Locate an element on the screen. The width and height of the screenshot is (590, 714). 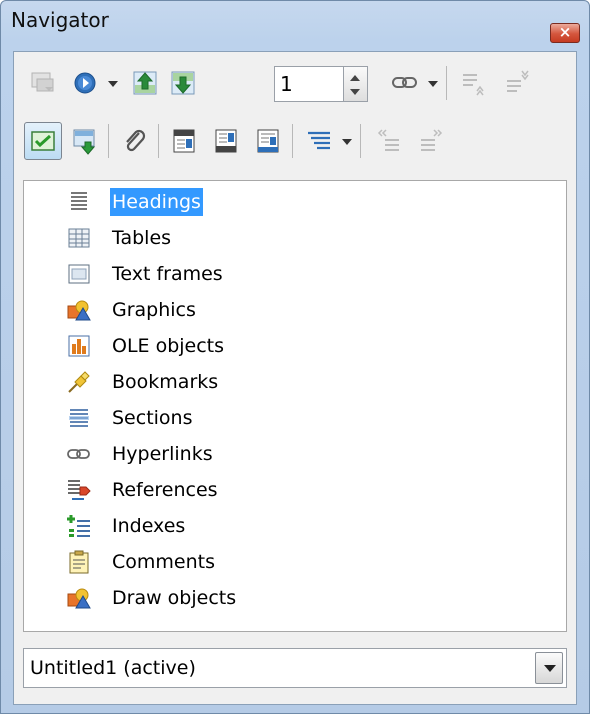
tree-item-ole-objects: OLE objects is located at coordinates (294, 347).